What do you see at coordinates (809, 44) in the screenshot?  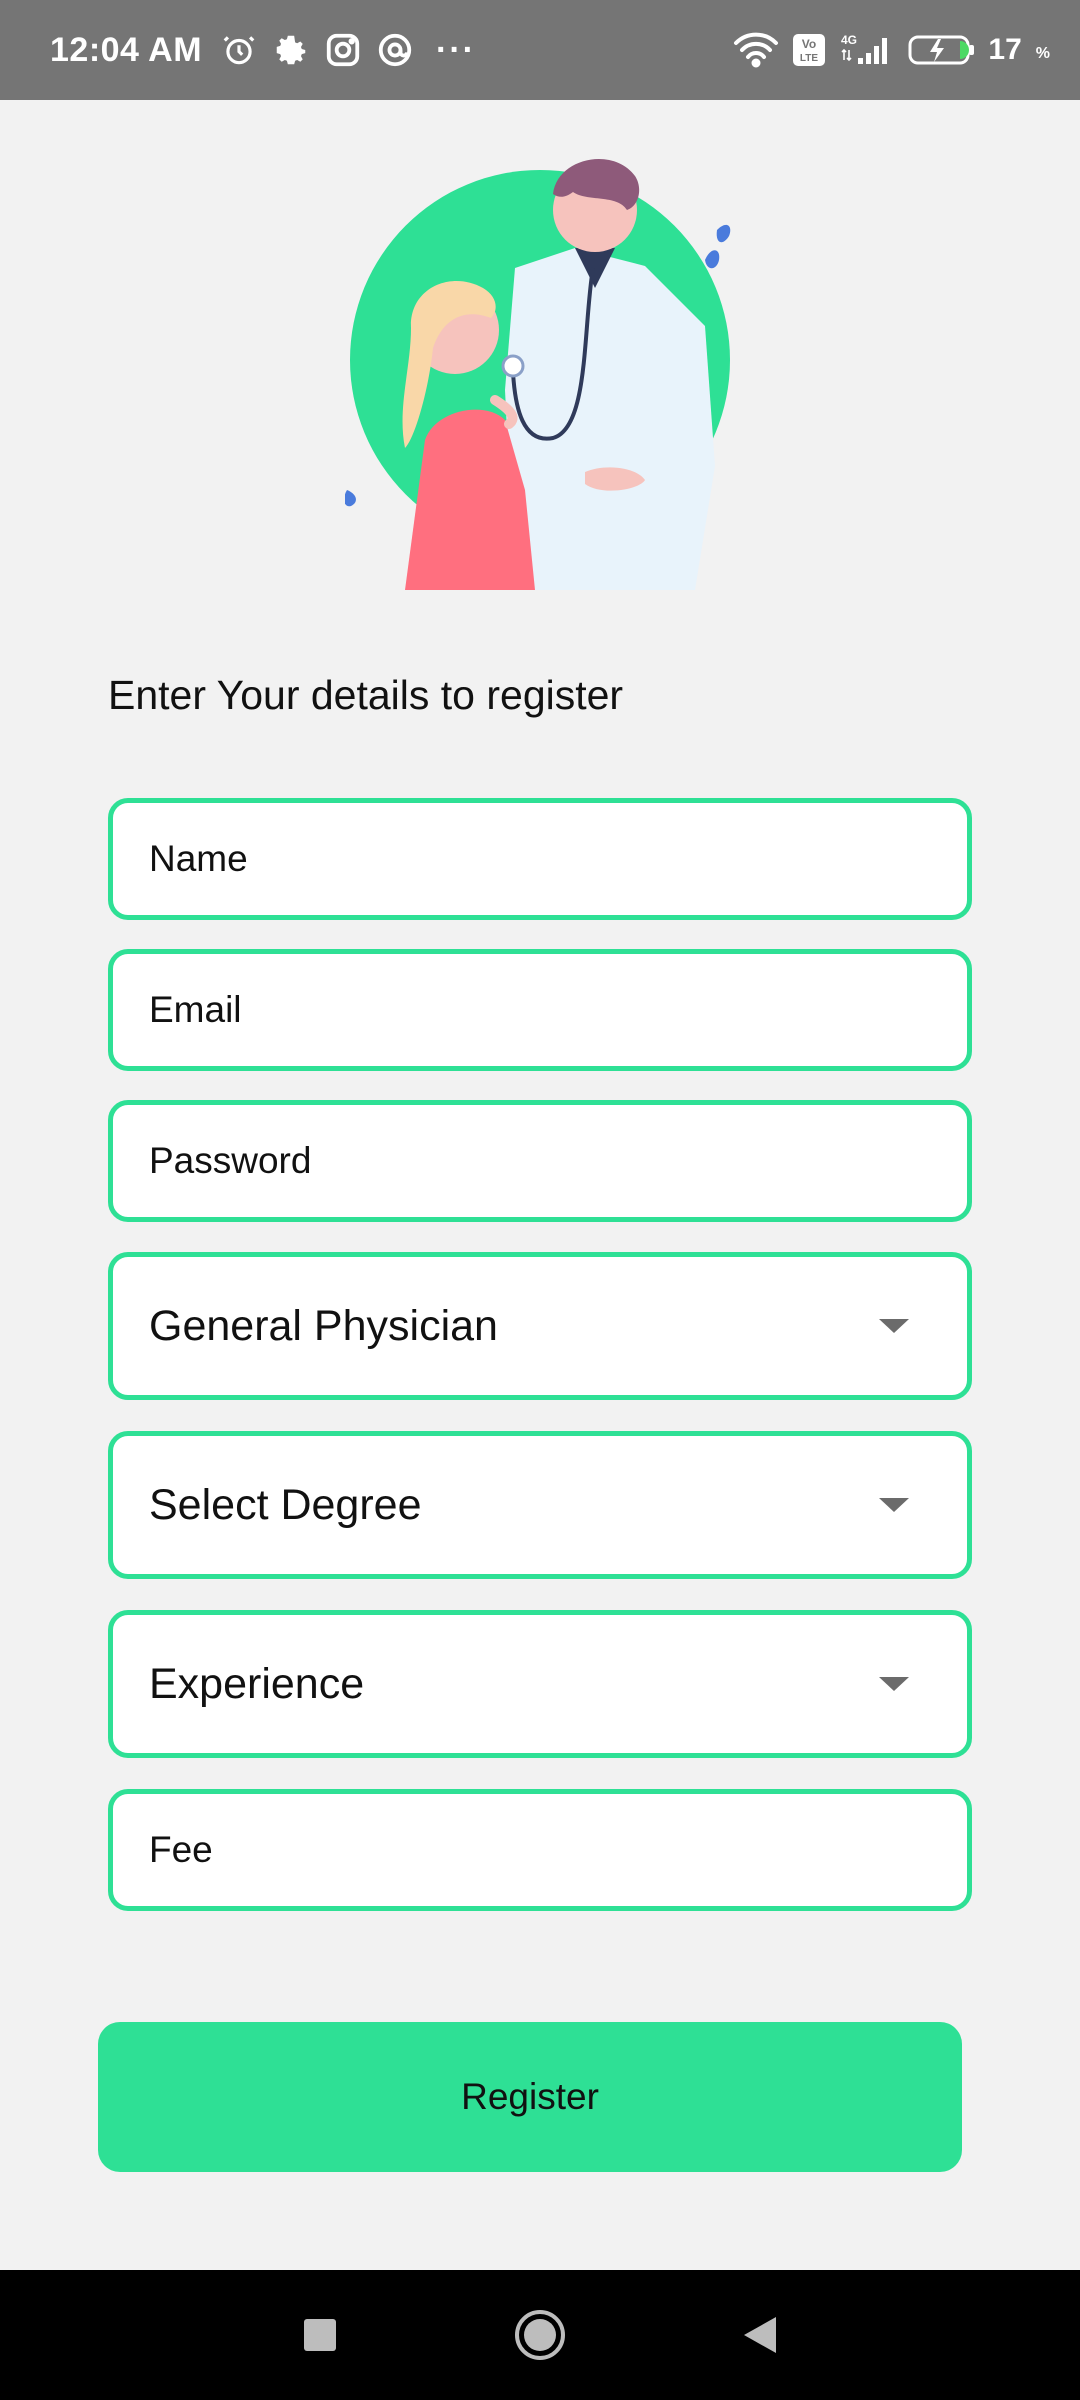 I see `svg-text: Vo` at bounding box center [809, 44].